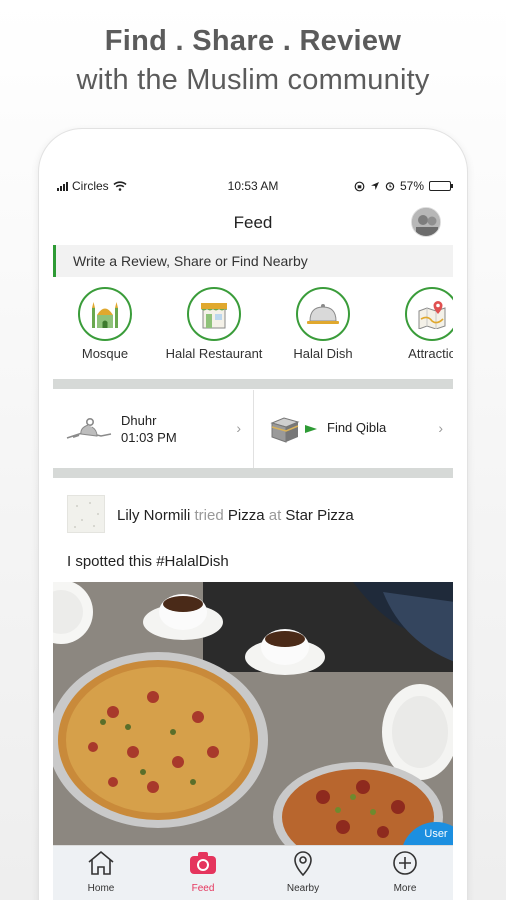  I want to click on avatar, so click(426, 222).